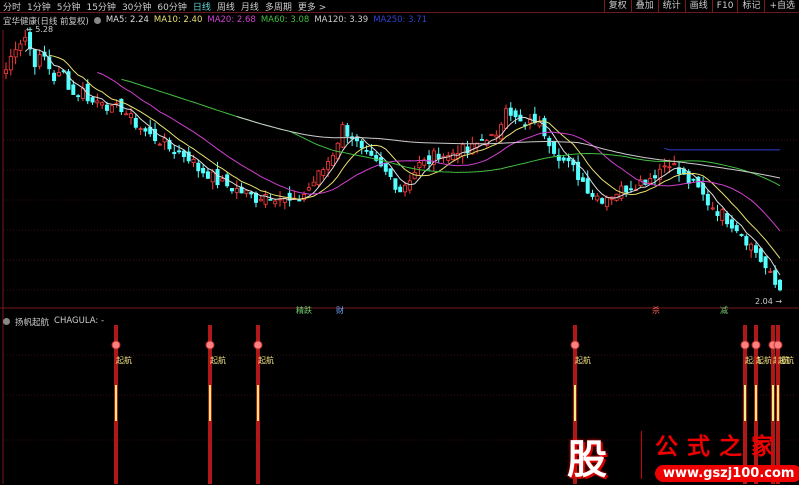 The width and height of the screenshot is (799, 485). Describe the element at coordinates (656, 310) in the screenshot. I see `event-tag: 杀` at that location.